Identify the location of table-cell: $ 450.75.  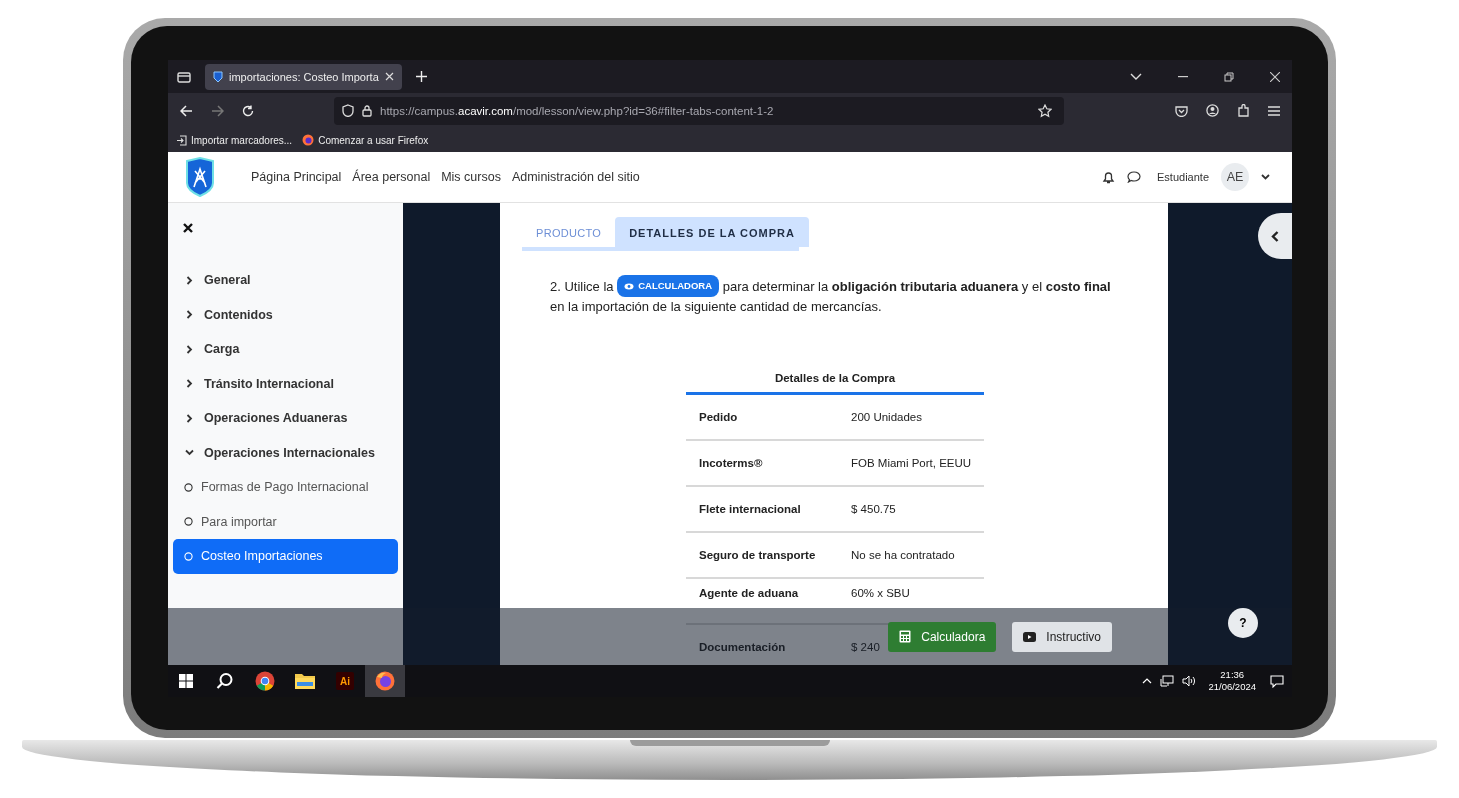
(873, 509).